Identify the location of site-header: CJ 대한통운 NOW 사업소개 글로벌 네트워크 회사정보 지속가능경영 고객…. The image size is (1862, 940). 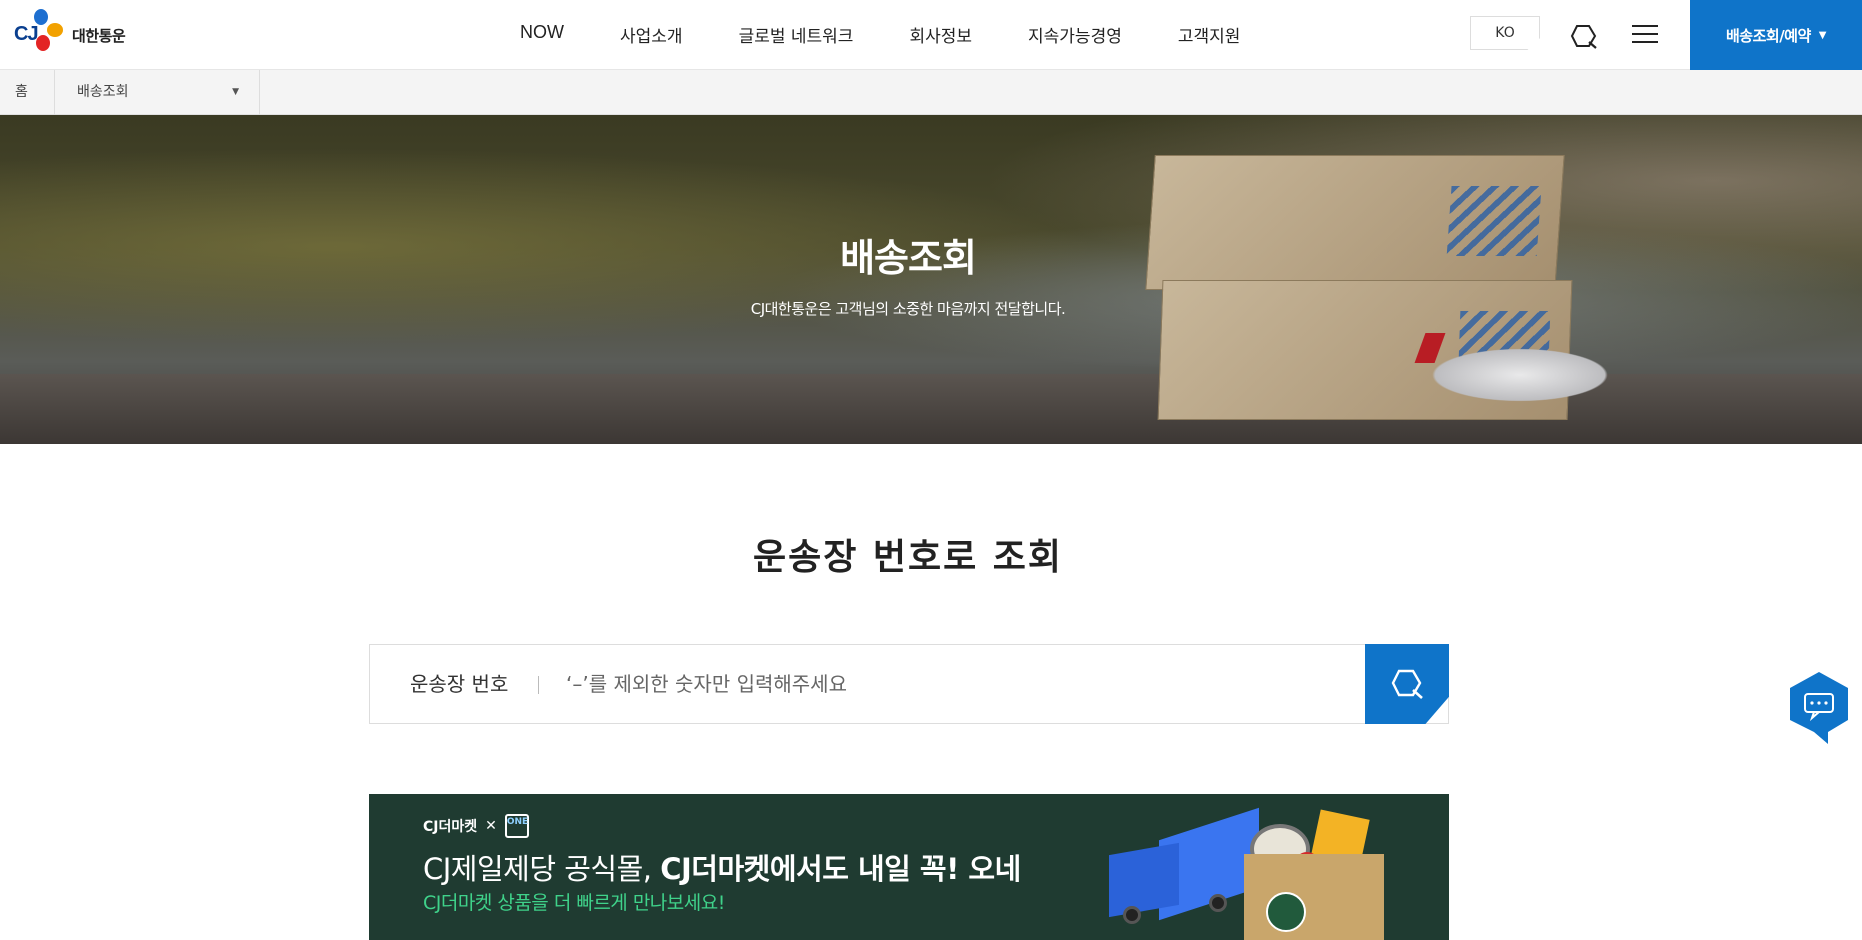
(931, 35).